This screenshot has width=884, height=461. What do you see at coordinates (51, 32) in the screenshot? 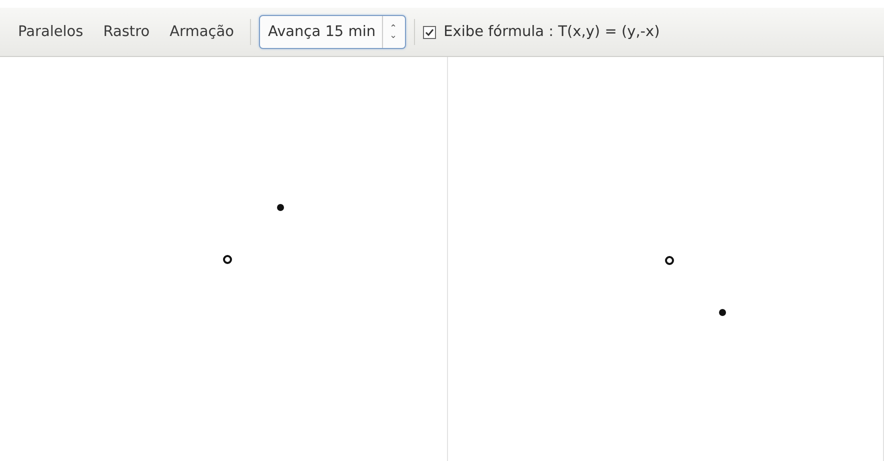
I see `toolbar-button: Paralelos` at bounding box center [51, 32].